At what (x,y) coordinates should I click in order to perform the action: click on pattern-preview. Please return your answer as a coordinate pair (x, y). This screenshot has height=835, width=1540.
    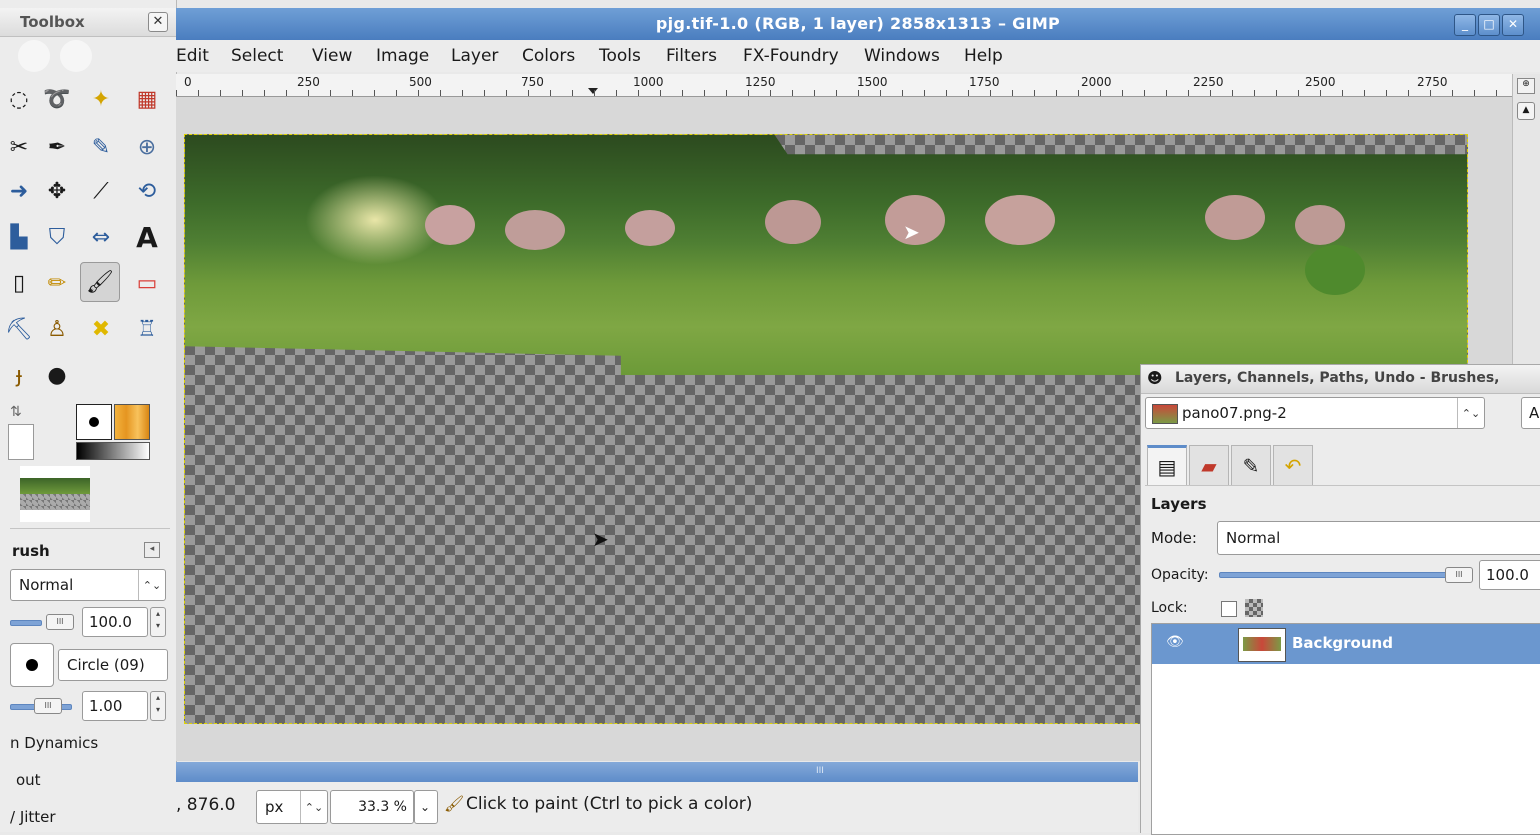
    Looking at the image, I should click on (132, 422).